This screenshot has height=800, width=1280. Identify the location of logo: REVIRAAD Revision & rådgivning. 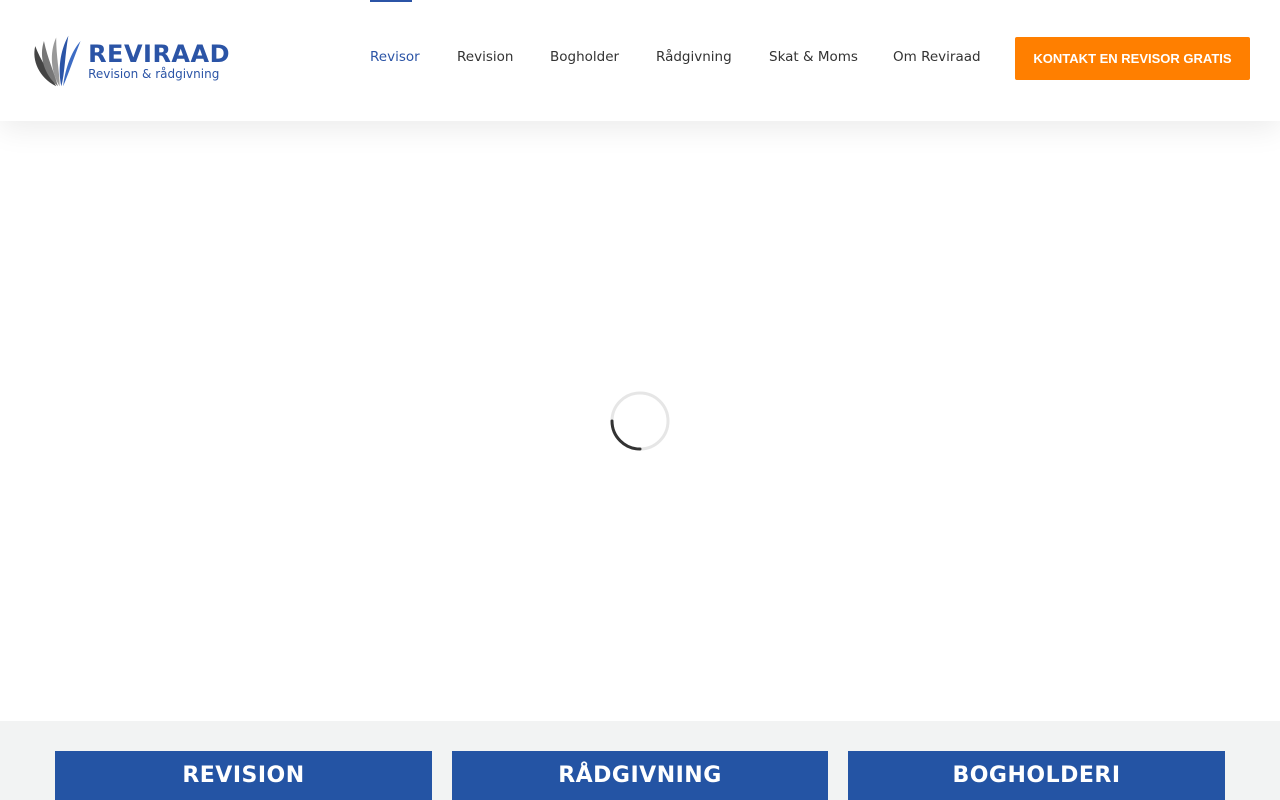
(130, 61).